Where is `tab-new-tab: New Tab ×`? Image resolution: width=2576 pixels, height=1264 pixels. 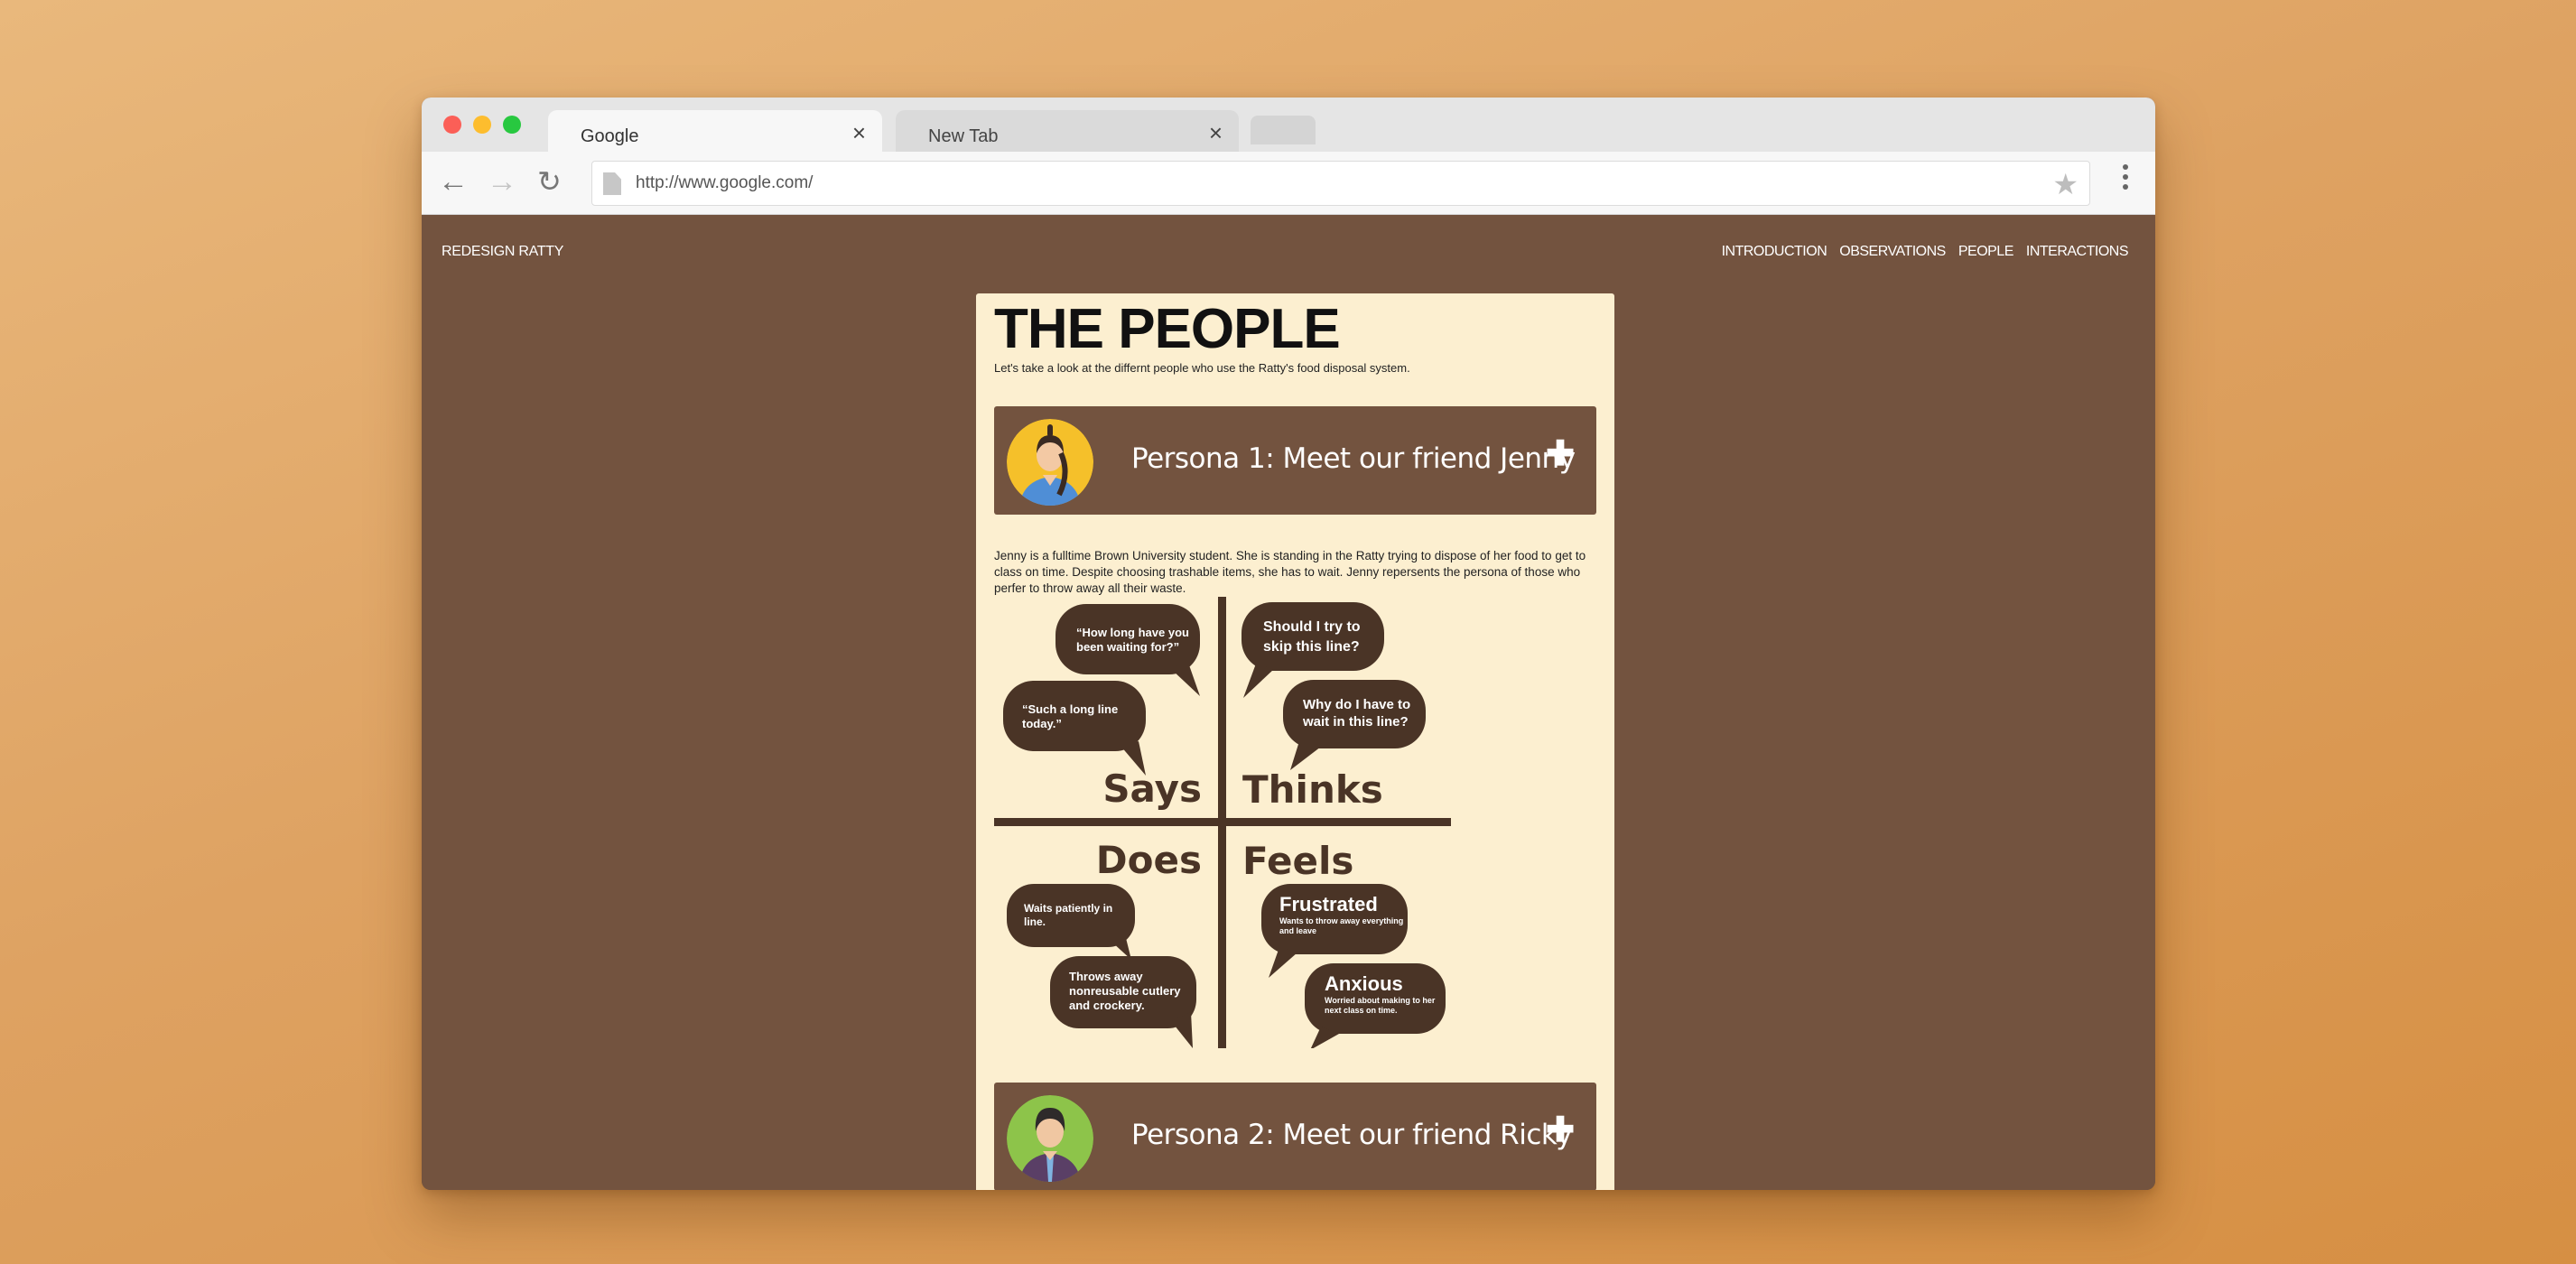
tab-new-tab: New Tab × is located at coordinates (1067, 131).